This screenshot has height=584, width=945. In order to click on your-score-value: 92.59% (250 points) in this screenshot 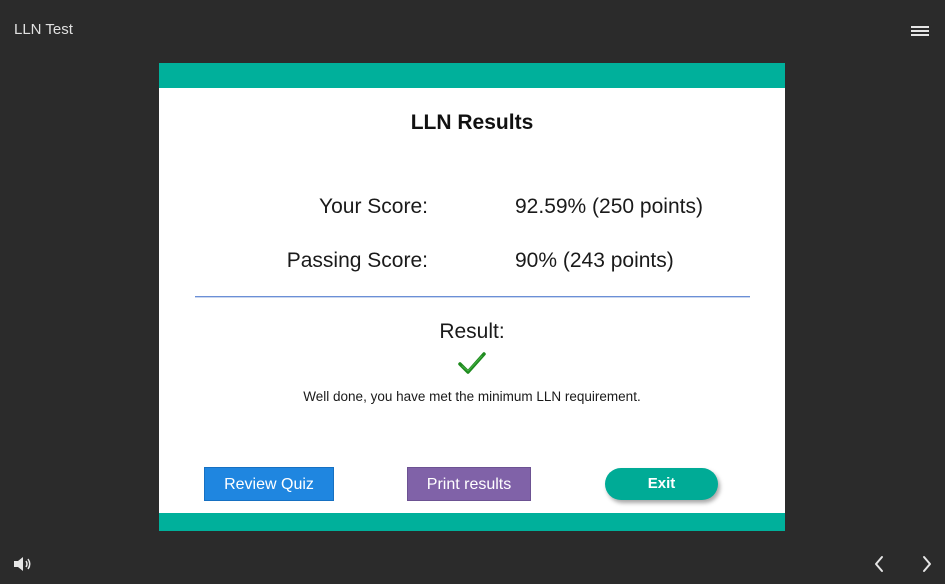, I will do `click(609, 206)`.